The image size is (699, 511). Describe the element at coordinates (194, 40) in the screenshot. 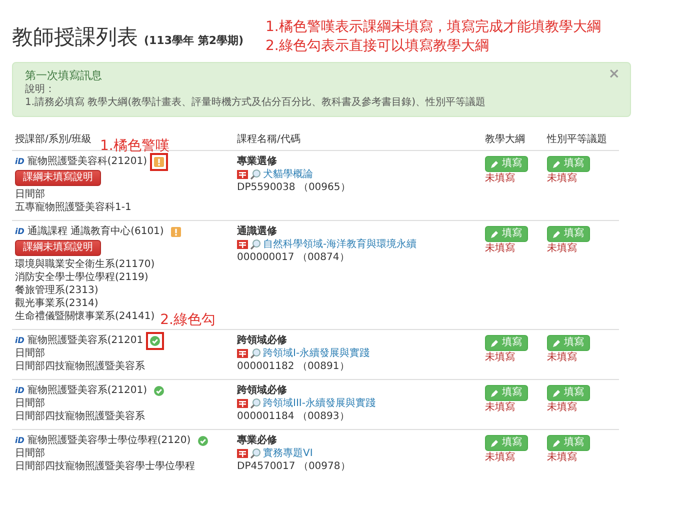

I see `term-label: (113學年 第2學期)` at that location.